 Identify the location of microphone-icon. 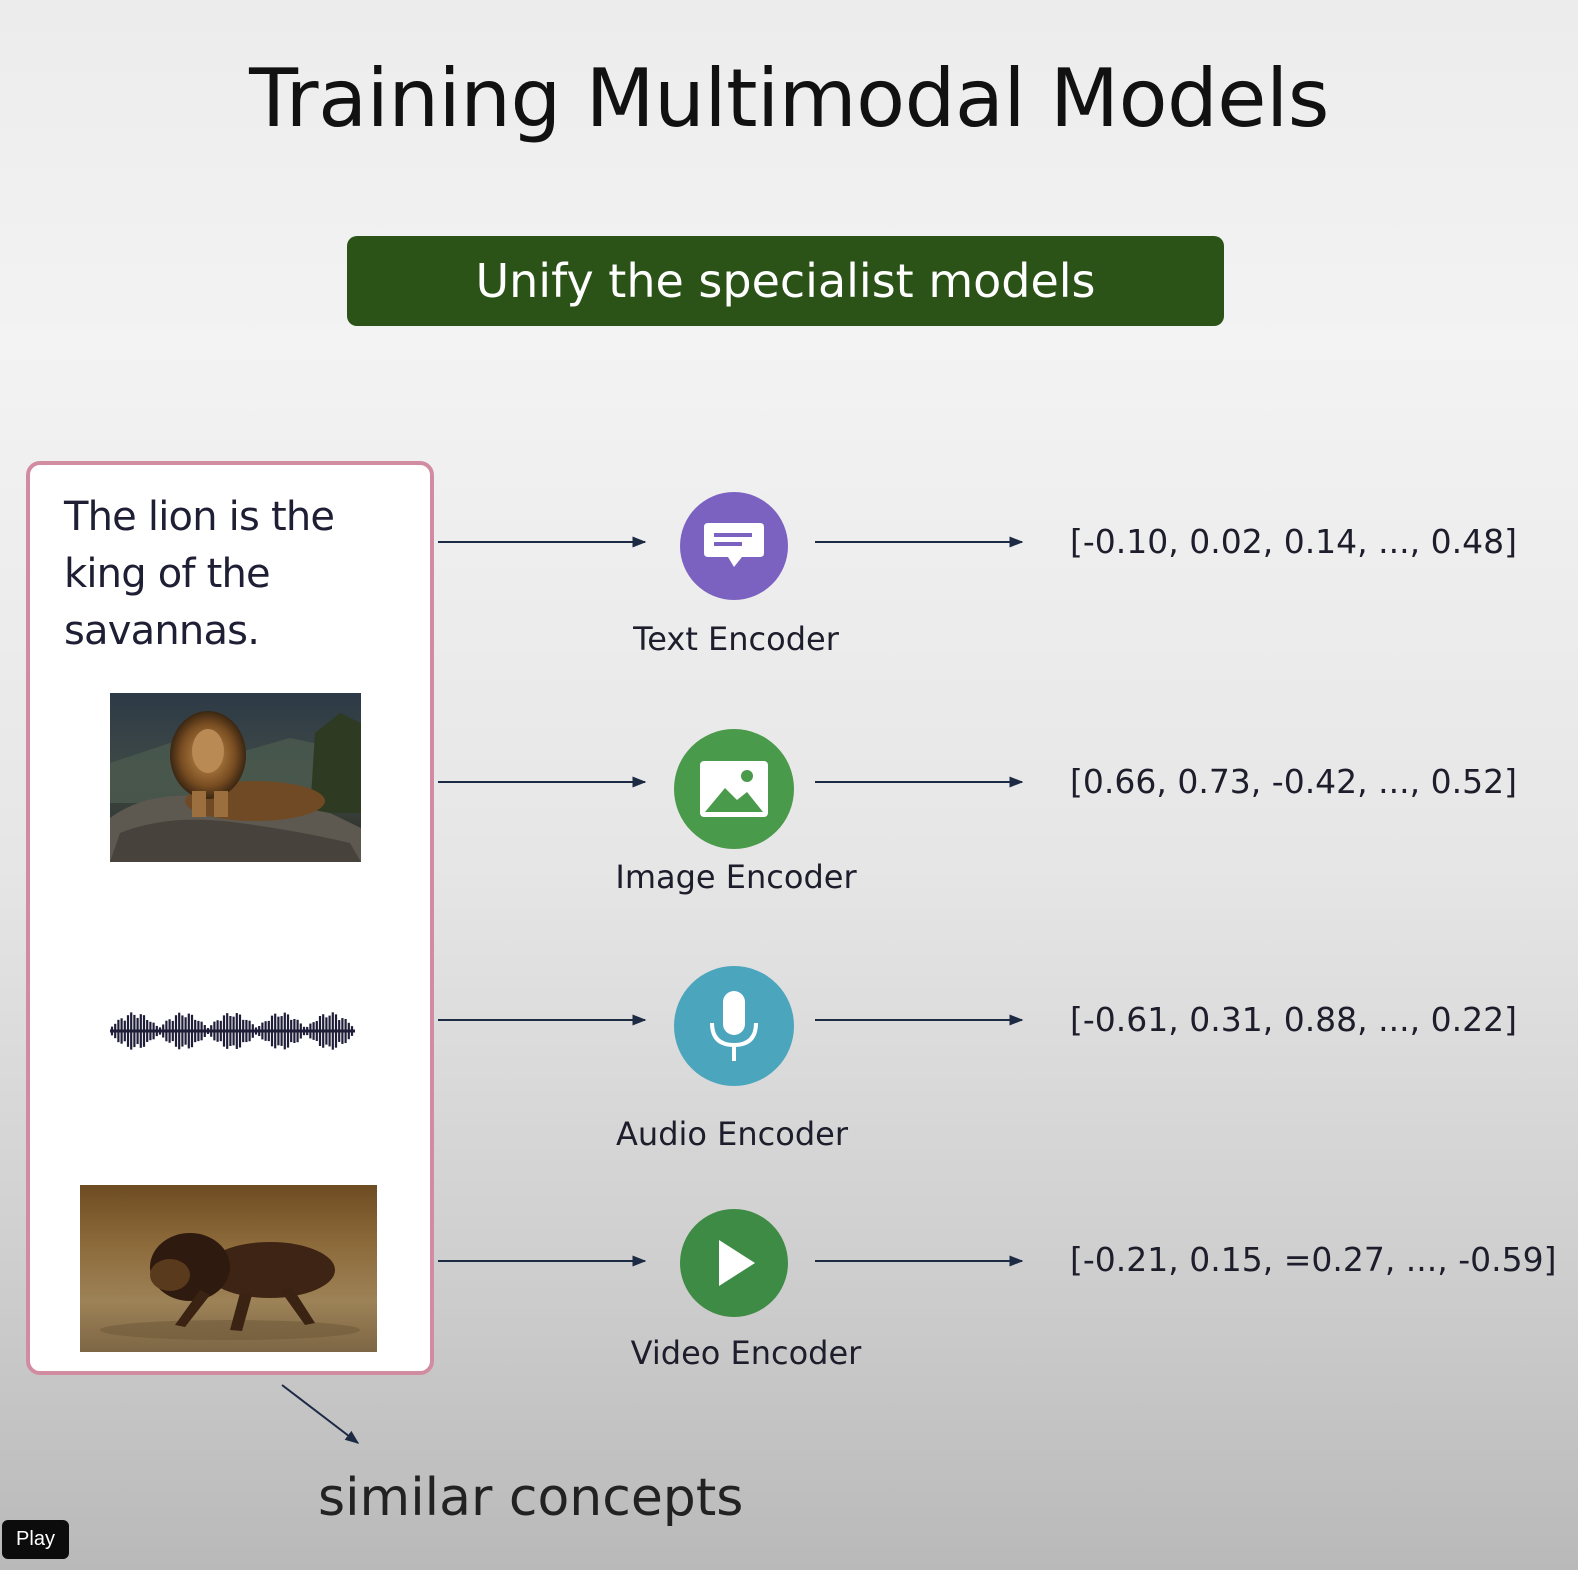
(734, 1026).